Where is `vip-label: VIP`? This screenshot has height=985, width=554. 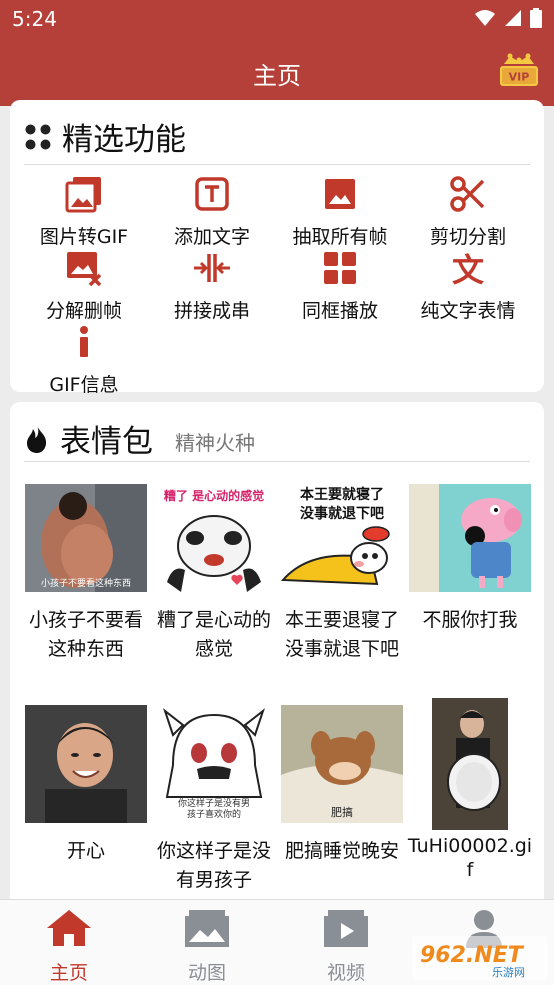 vip-label: VIP is located at coordinates (519, 77).